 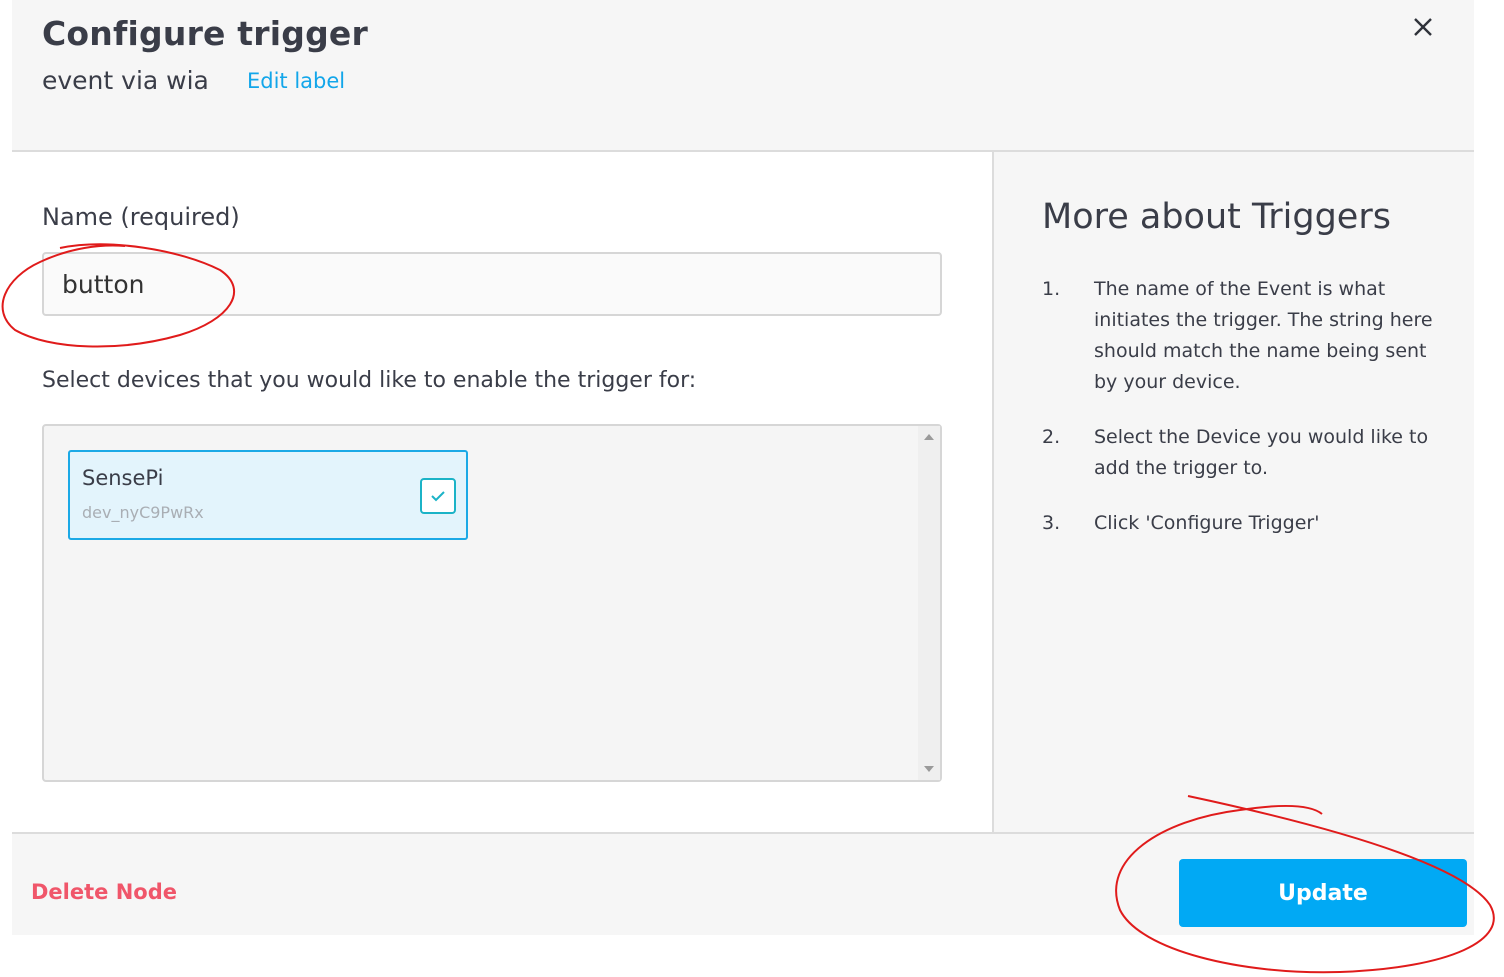 What do you see at coordinates (1051, 523) in the screenshot?
I see `step-number: 3.` at bounding box center [1051, 523].